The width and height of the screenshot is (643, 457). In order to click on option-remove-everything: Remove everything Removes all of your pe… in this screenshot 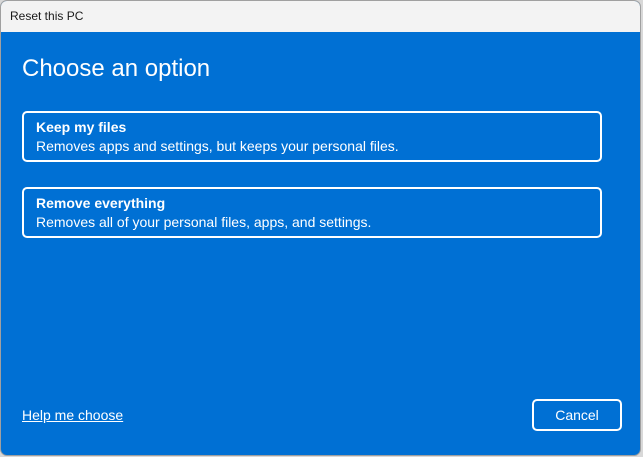, I will do `click(312, 212)`.